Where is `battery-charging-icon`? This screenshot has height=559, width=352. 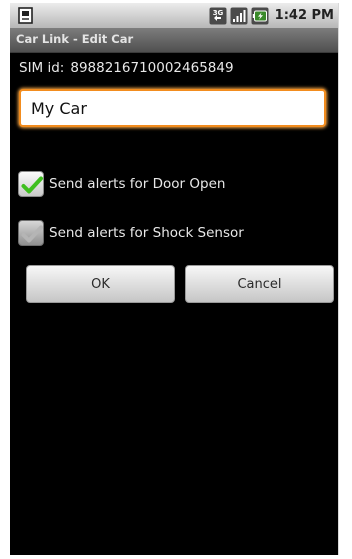 battery-charging-icon is located at coordinates (260, 15).